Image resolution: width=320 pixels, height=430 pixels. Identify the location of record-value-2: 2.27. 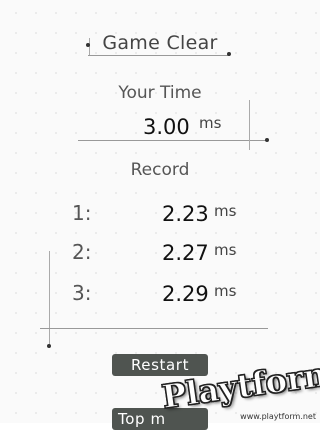
(185, 253).